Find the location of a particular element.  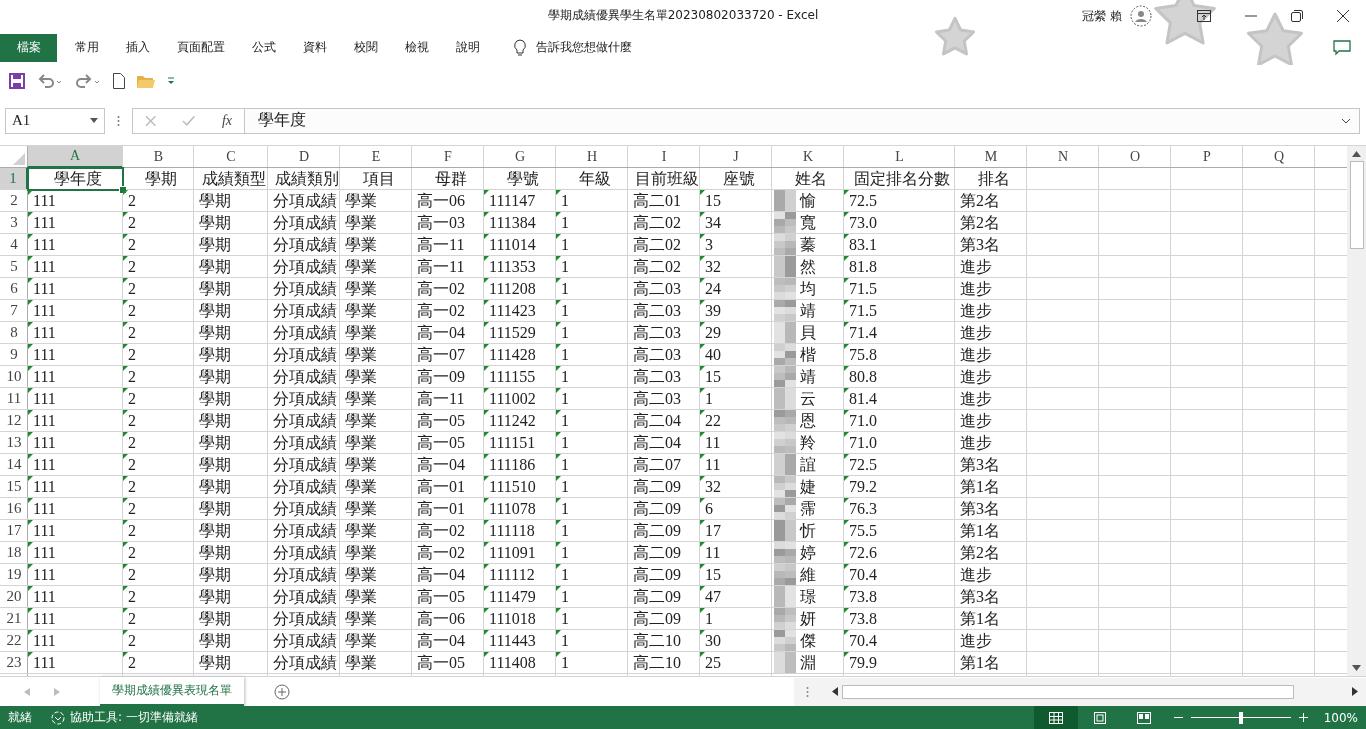

user-name: 冠縈 賴 is located at coordinates (1102, 16).